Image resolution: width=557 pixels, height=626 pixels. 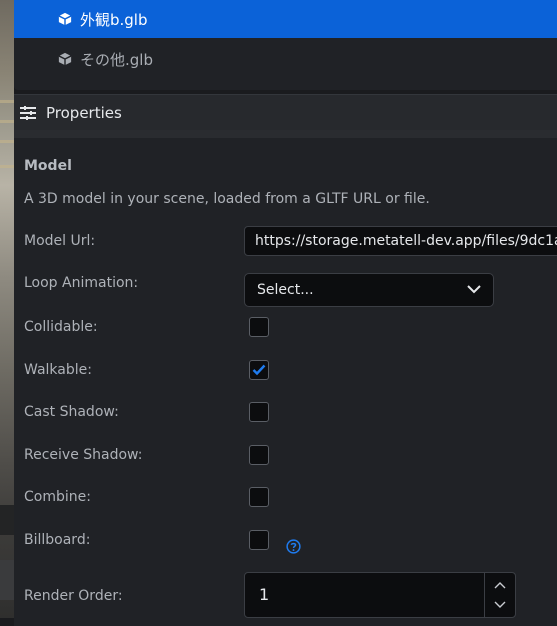 What do you see at coordinates (28, 112) in the screenshot?
I see `properties-menu-icon` at bounding box center [28, 112].